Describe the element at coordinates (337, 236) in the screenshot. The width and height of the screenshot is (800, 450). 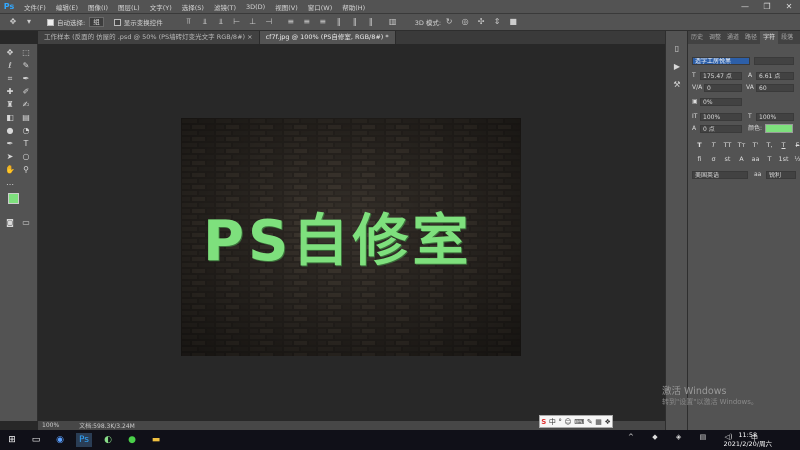
I see `canvas-text-layer: PS自修室` at that location.